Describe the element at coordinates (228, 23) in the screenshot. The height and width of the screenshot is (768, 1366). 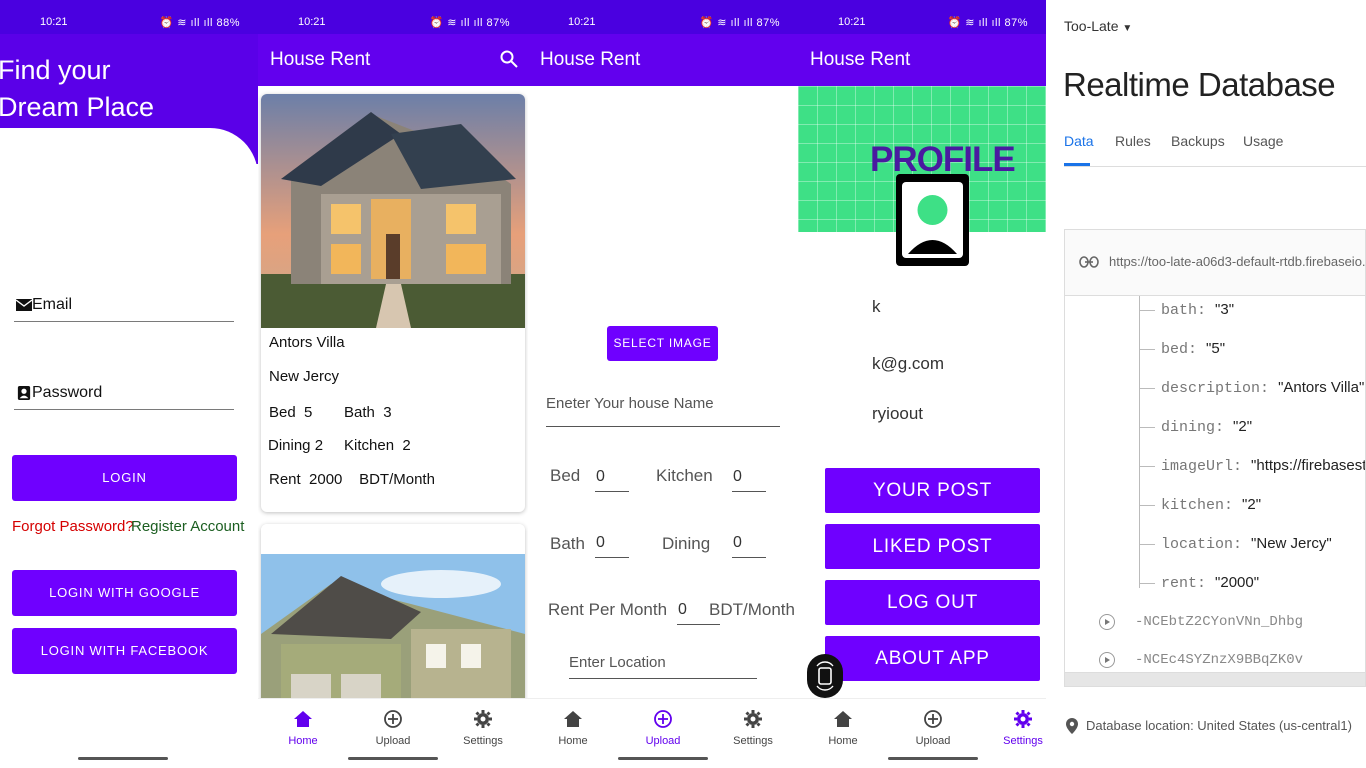
I see `battery-text: 88%` at that location.